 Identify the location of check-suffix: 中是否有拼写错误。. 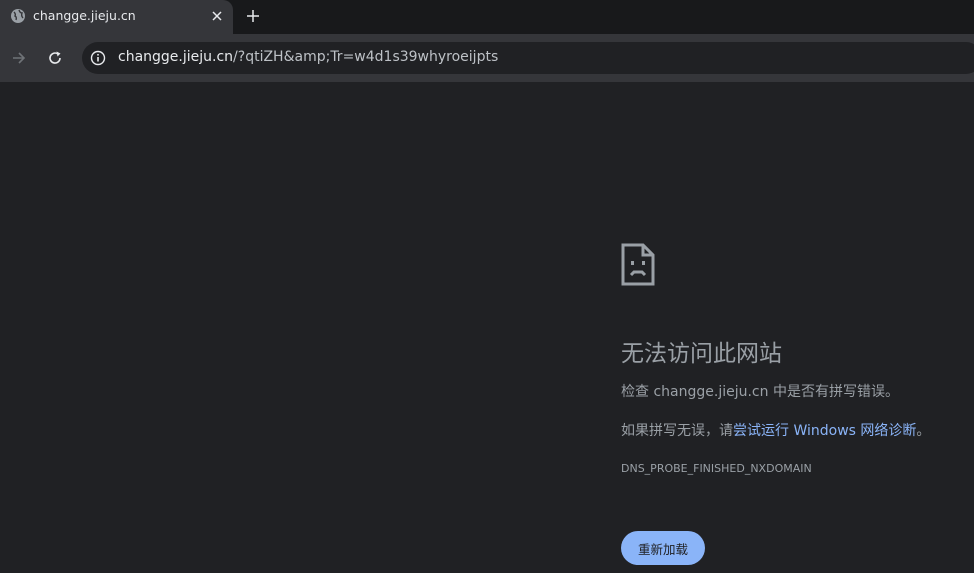
(833, 392).